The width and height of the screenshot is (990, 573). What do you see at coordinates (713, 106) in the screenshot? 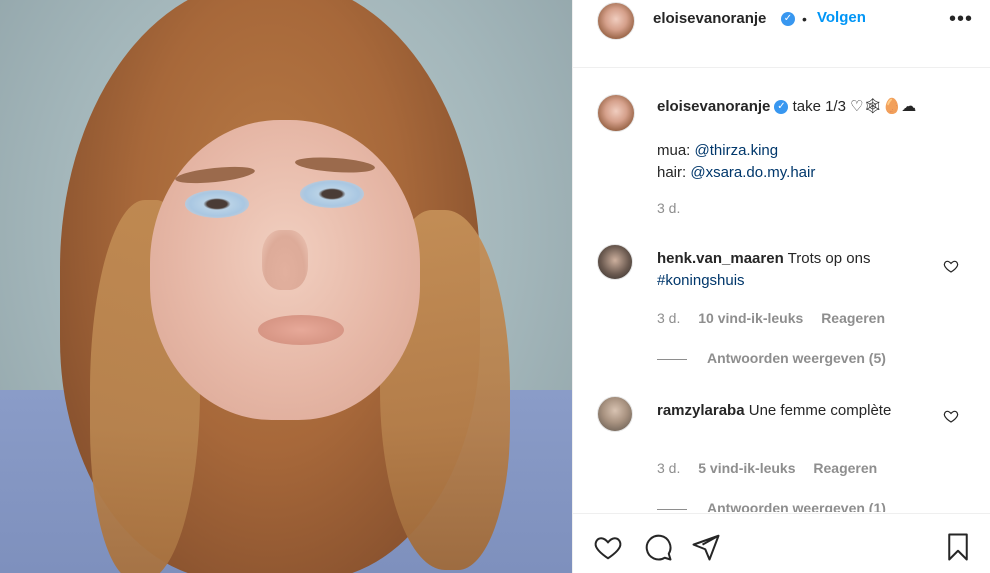
I see `caption-username: eloisevanoranje` at bounding box center [713, 106].